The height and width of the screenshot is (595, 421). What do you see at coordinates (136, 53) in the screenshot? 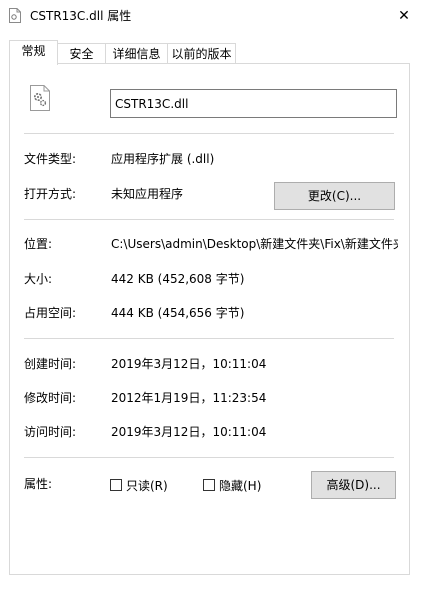
I see `tab-details: 详细信息` at bounding box center [136, 53].